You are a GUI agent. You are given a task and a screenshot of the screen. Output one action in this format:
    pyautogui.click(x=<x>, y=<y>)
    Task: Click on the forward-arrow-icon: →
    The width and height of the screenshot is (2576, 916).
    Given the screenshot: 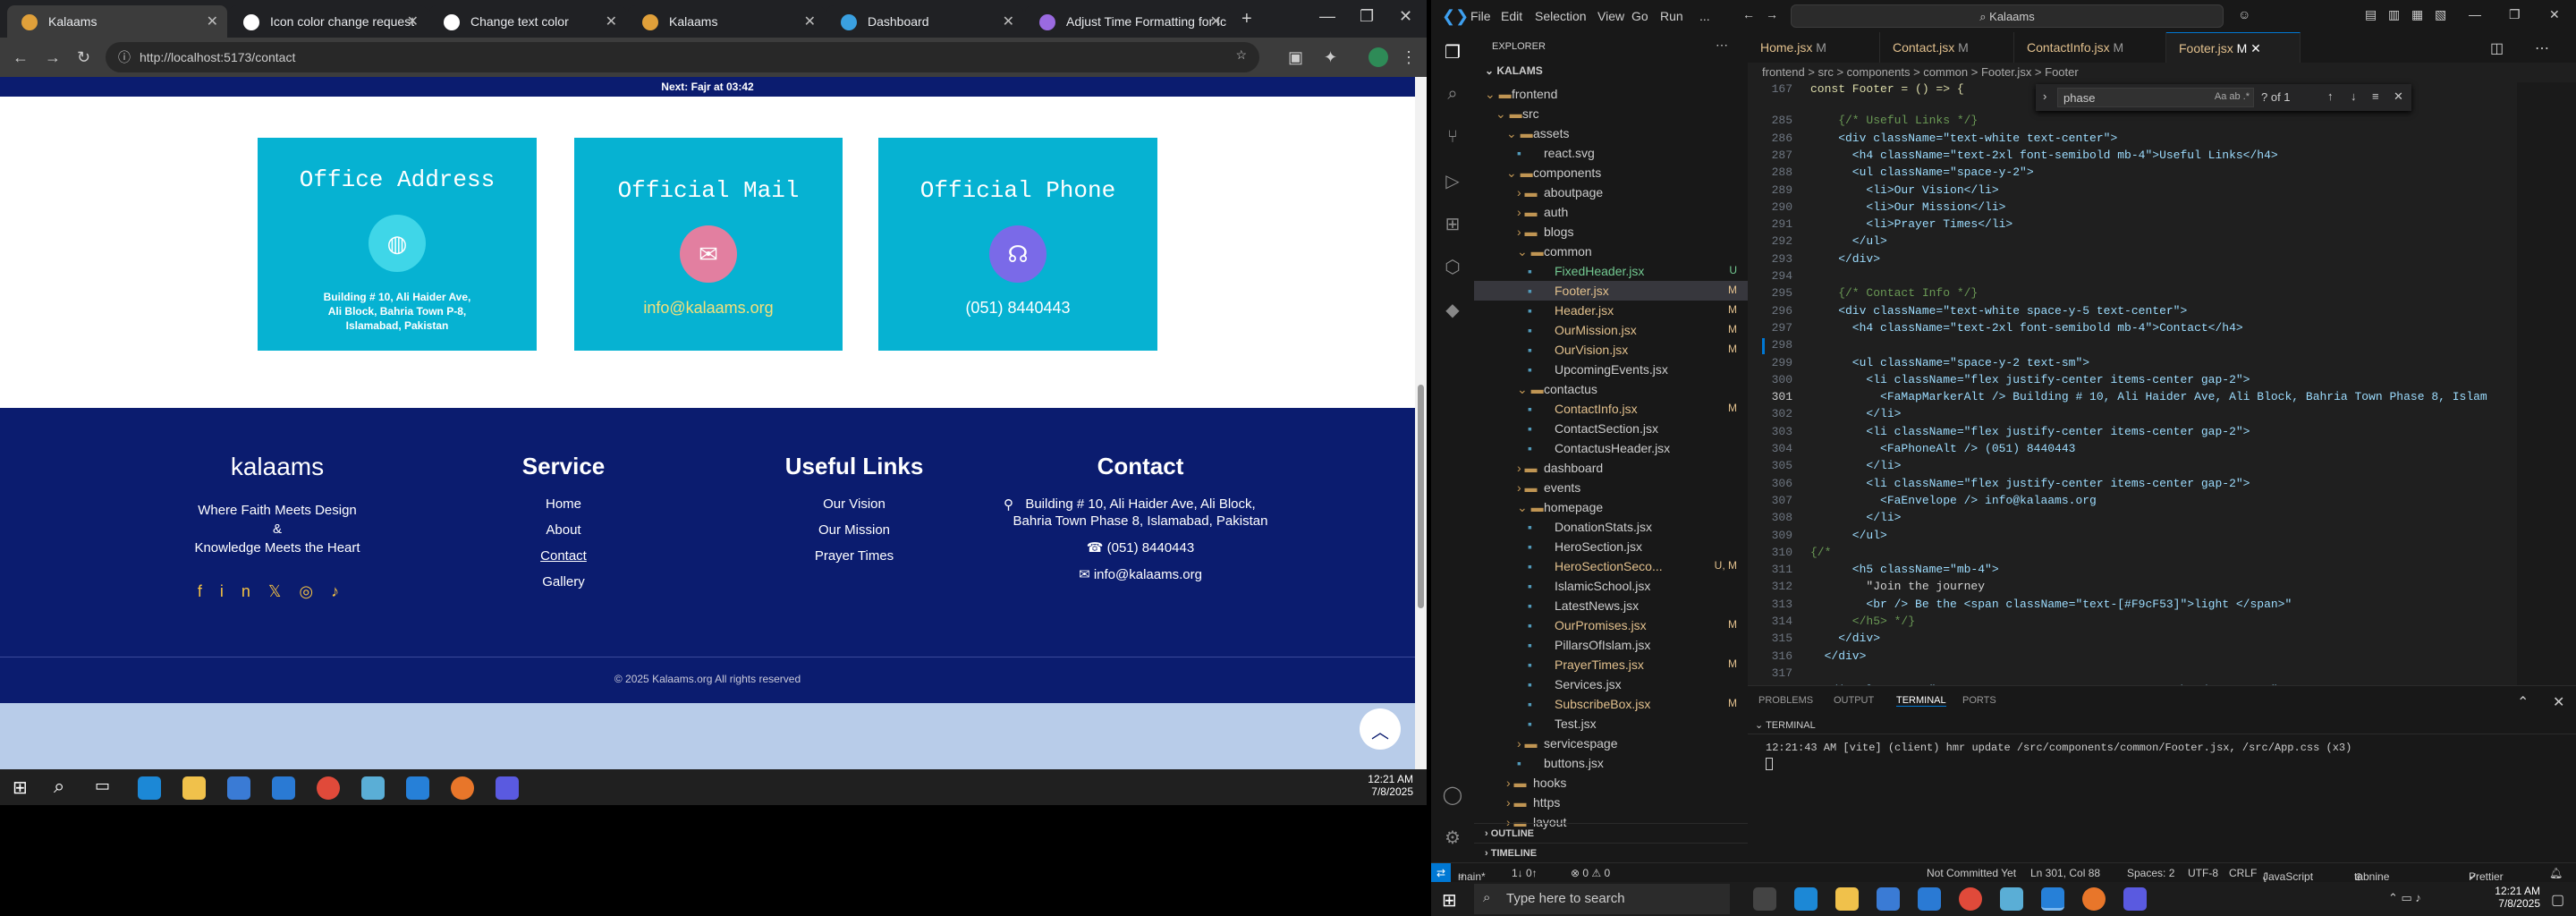 What is the action you would take?
    pyautogui.click(x=1772, y=14)
    